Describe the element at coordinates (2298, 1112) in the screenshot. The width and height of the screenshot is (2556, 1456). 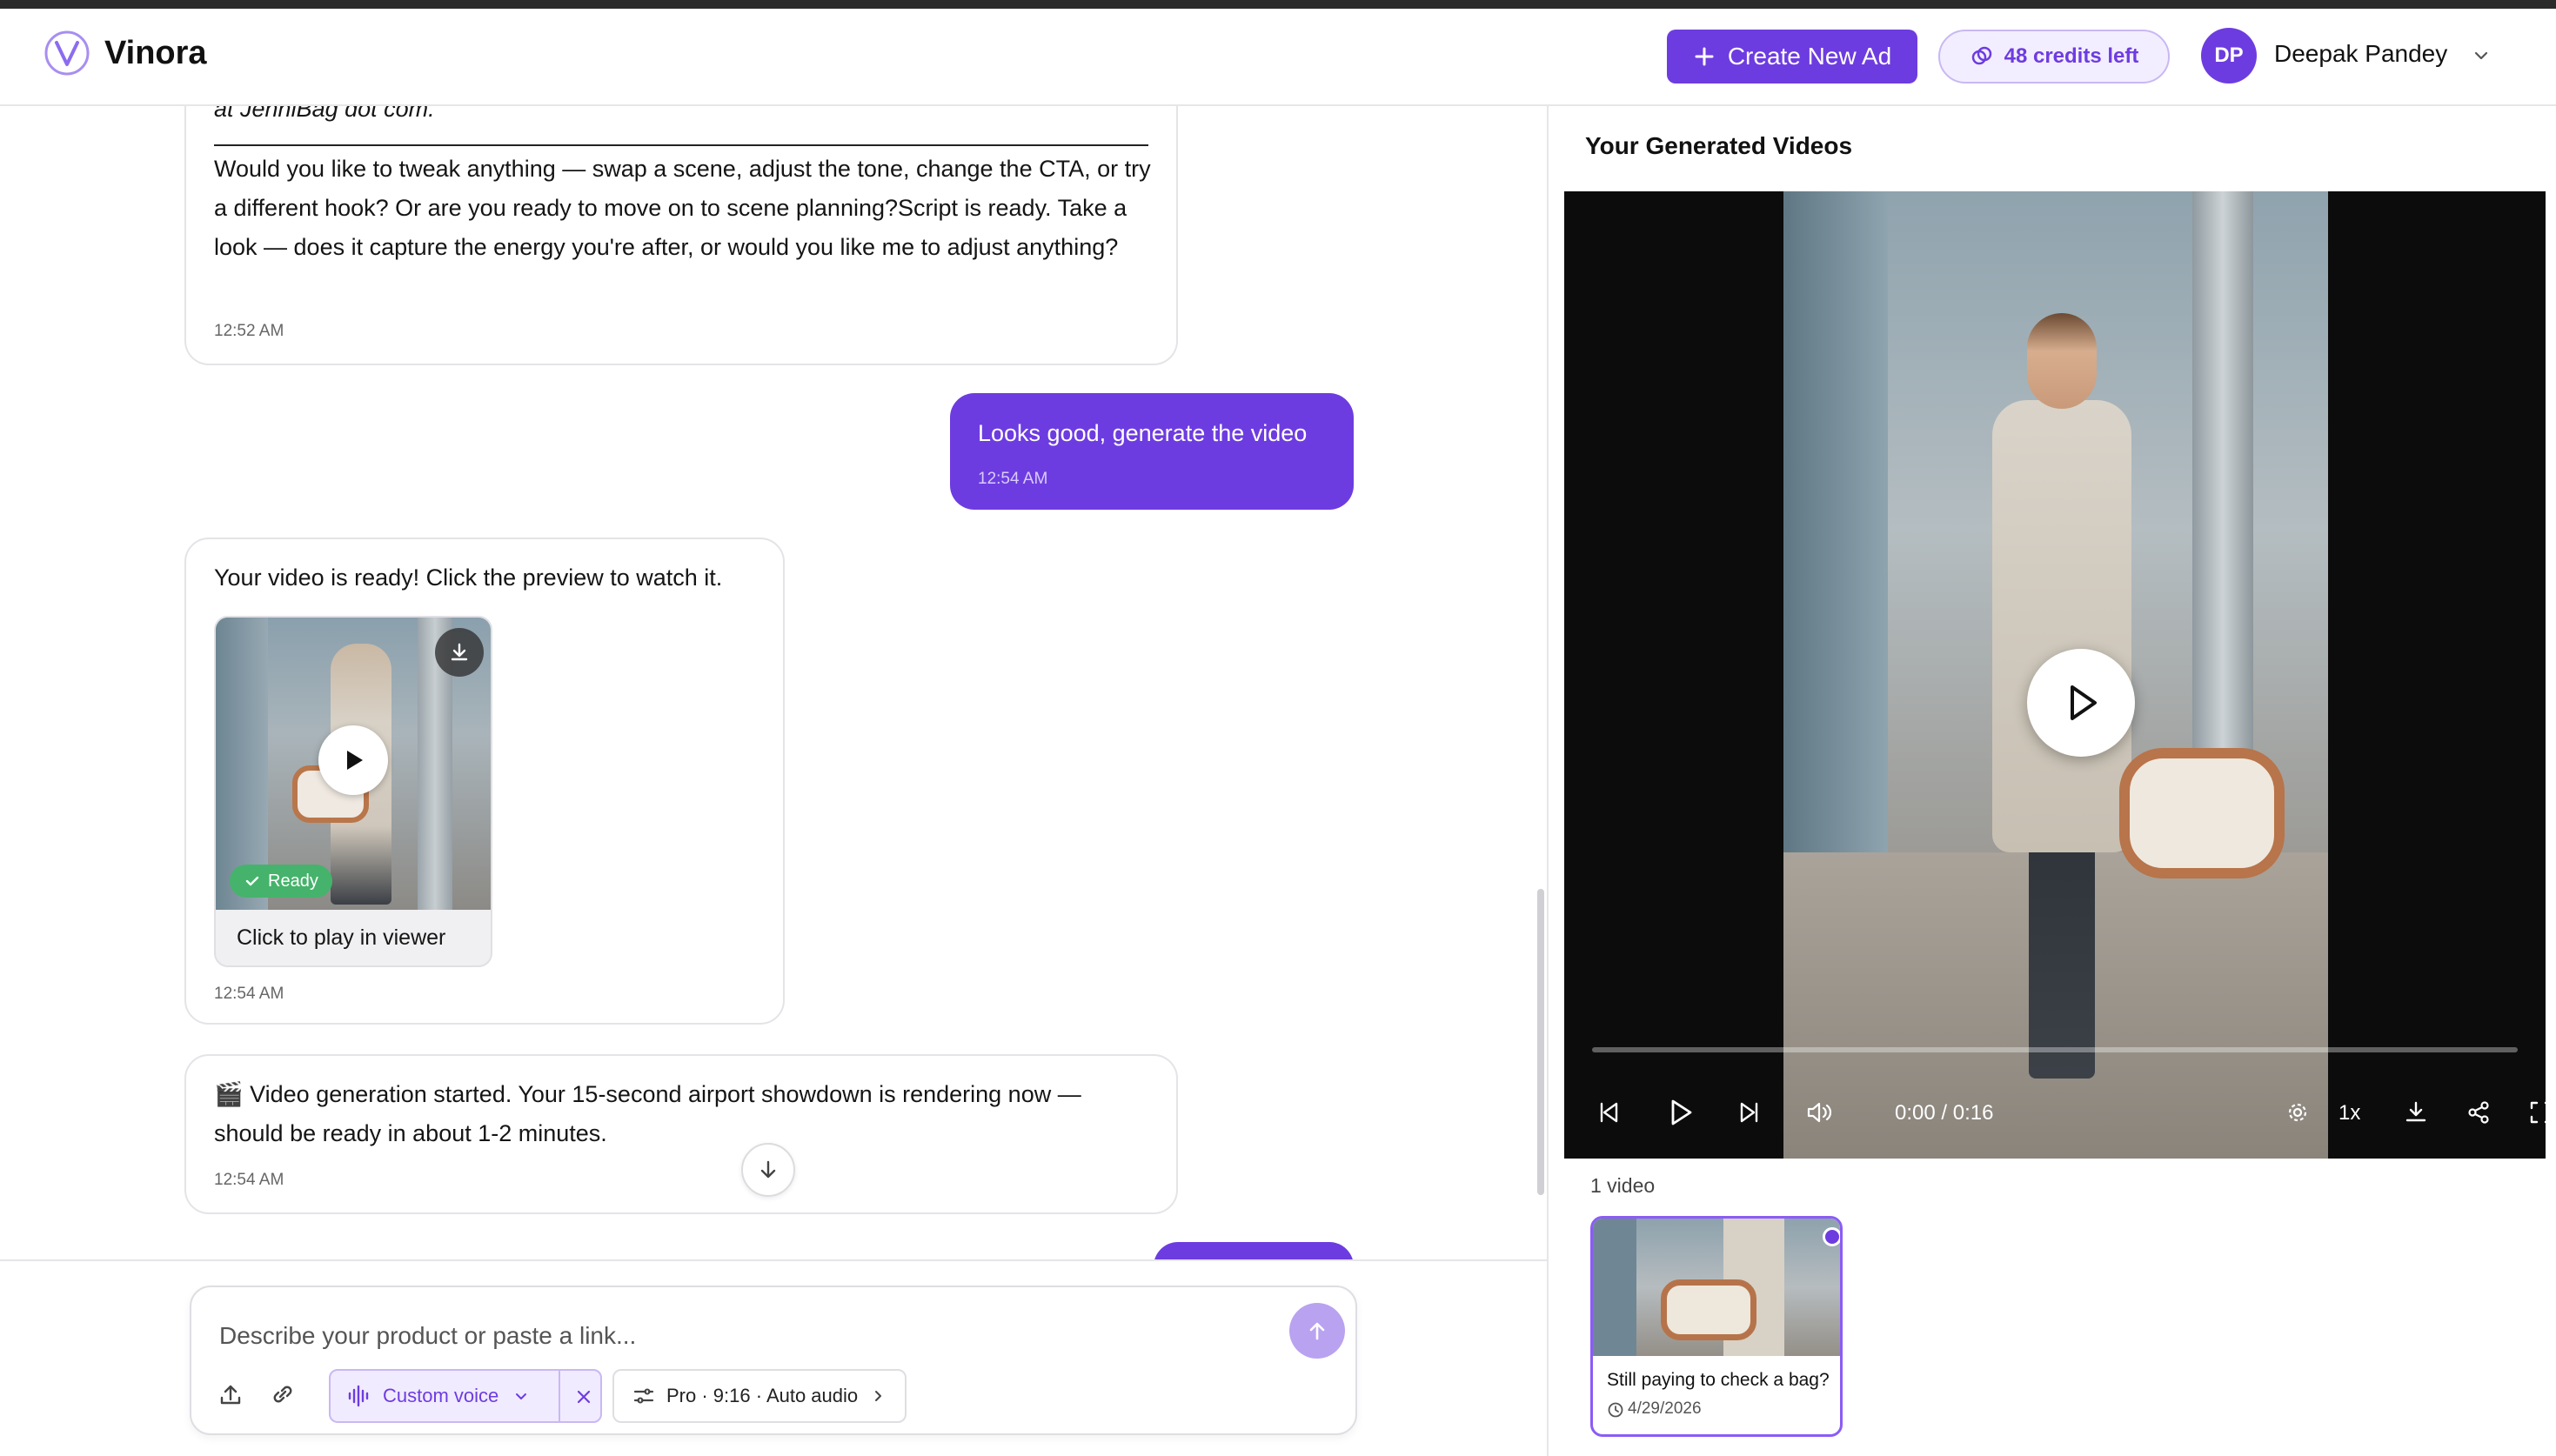
I see `settings-gear-icon` at that location.